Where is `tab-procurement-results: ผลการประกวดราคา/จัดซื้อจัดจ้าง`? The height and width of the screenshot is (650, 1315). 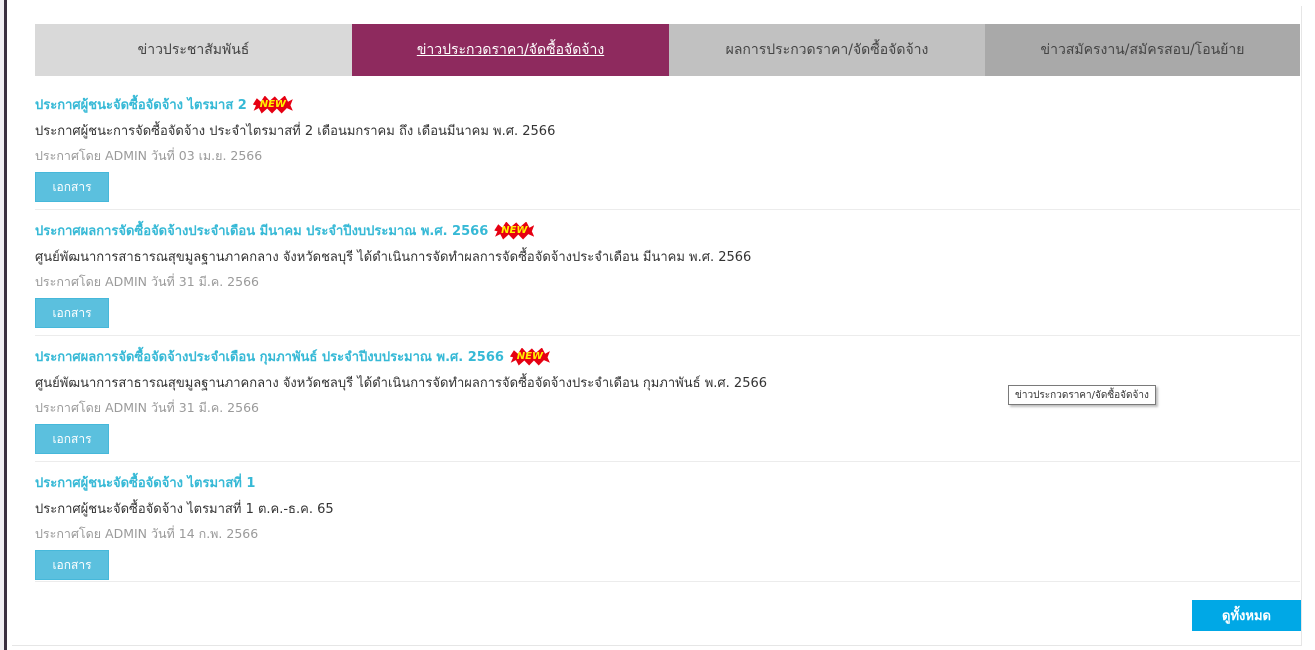 tab-procurement-results: ผลการประกวดราคา/จัดซื้อจัดจ้าง is located at coordinates (827, 50).